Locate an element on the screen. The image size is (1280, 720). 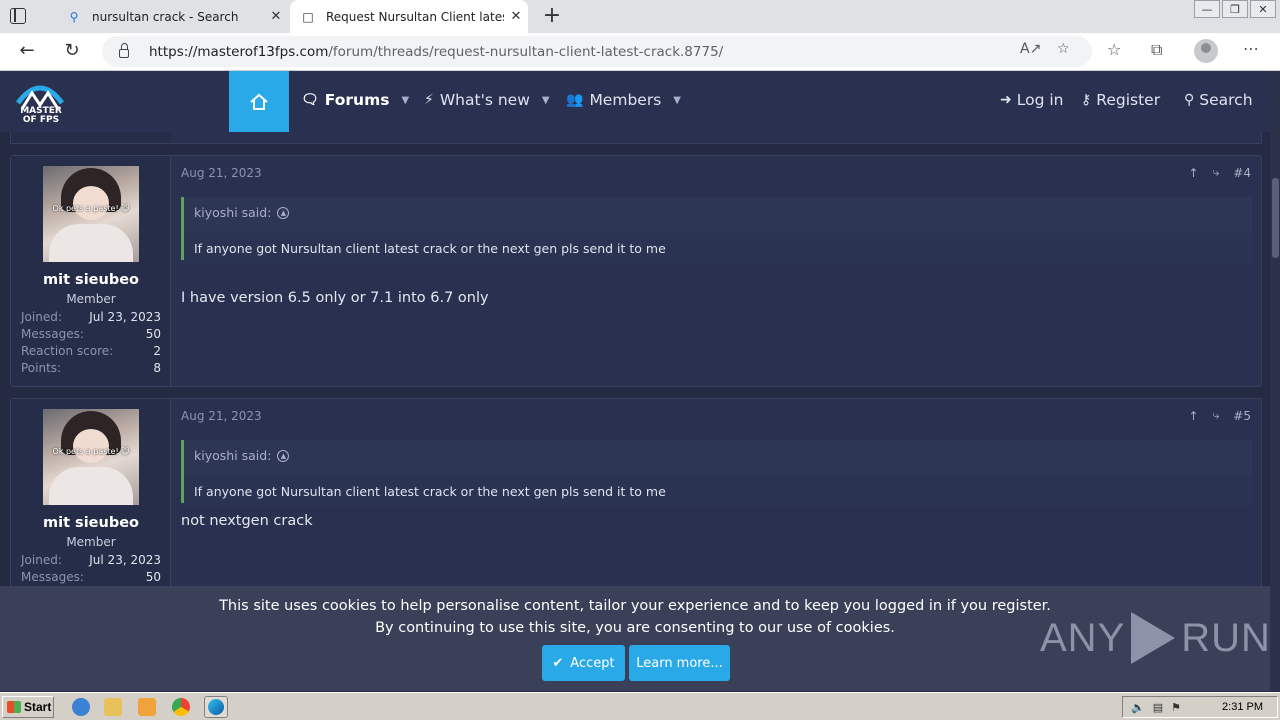
start-button: Start is located at coordinates (28, 707).